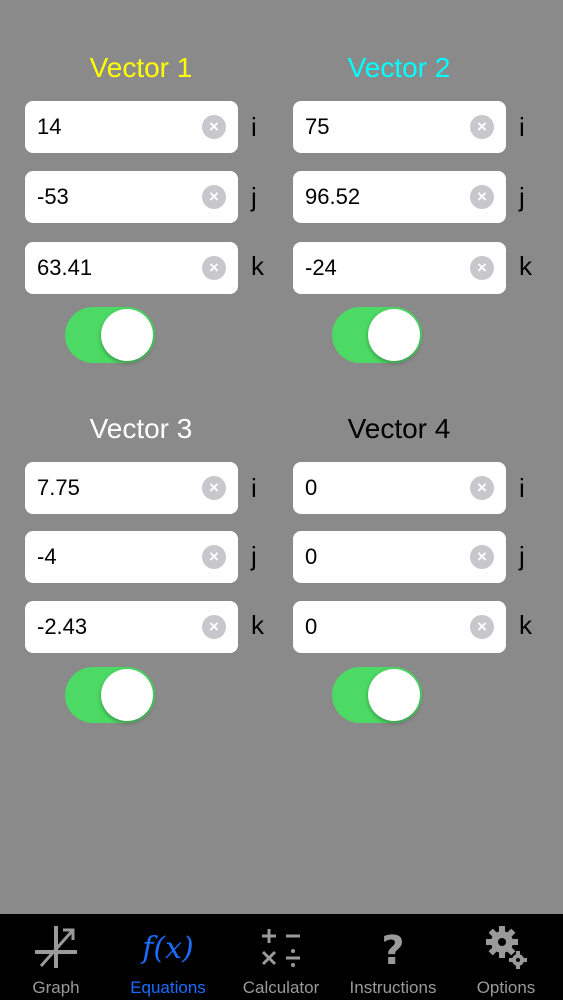 The width and height of the screenshot is (563, 1000). I want to click on vector-2-j-field: 96.52 ×, so click(399, 197).